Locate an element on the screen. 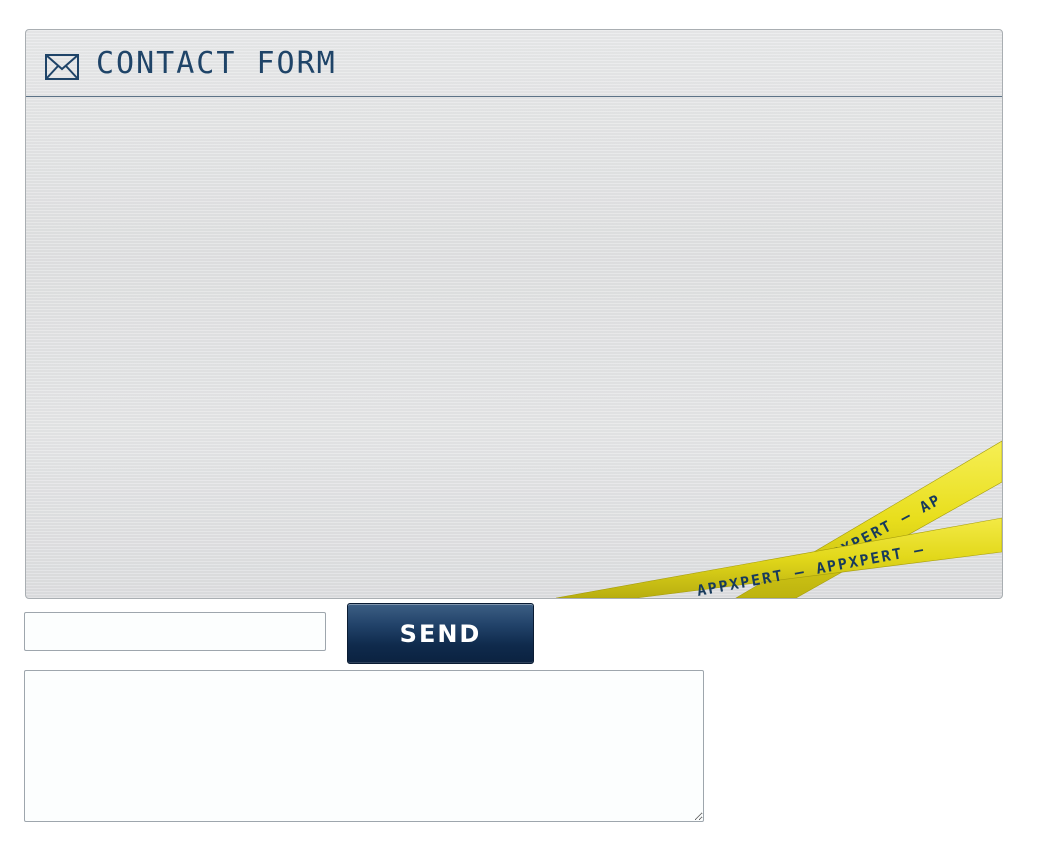 Image resolution: width=1047 pixels, height=847 pixels. caution-tape-decoration: APPXPERT – AP APPXPERT – APPXPERT – is located at coordinates (778, 519).